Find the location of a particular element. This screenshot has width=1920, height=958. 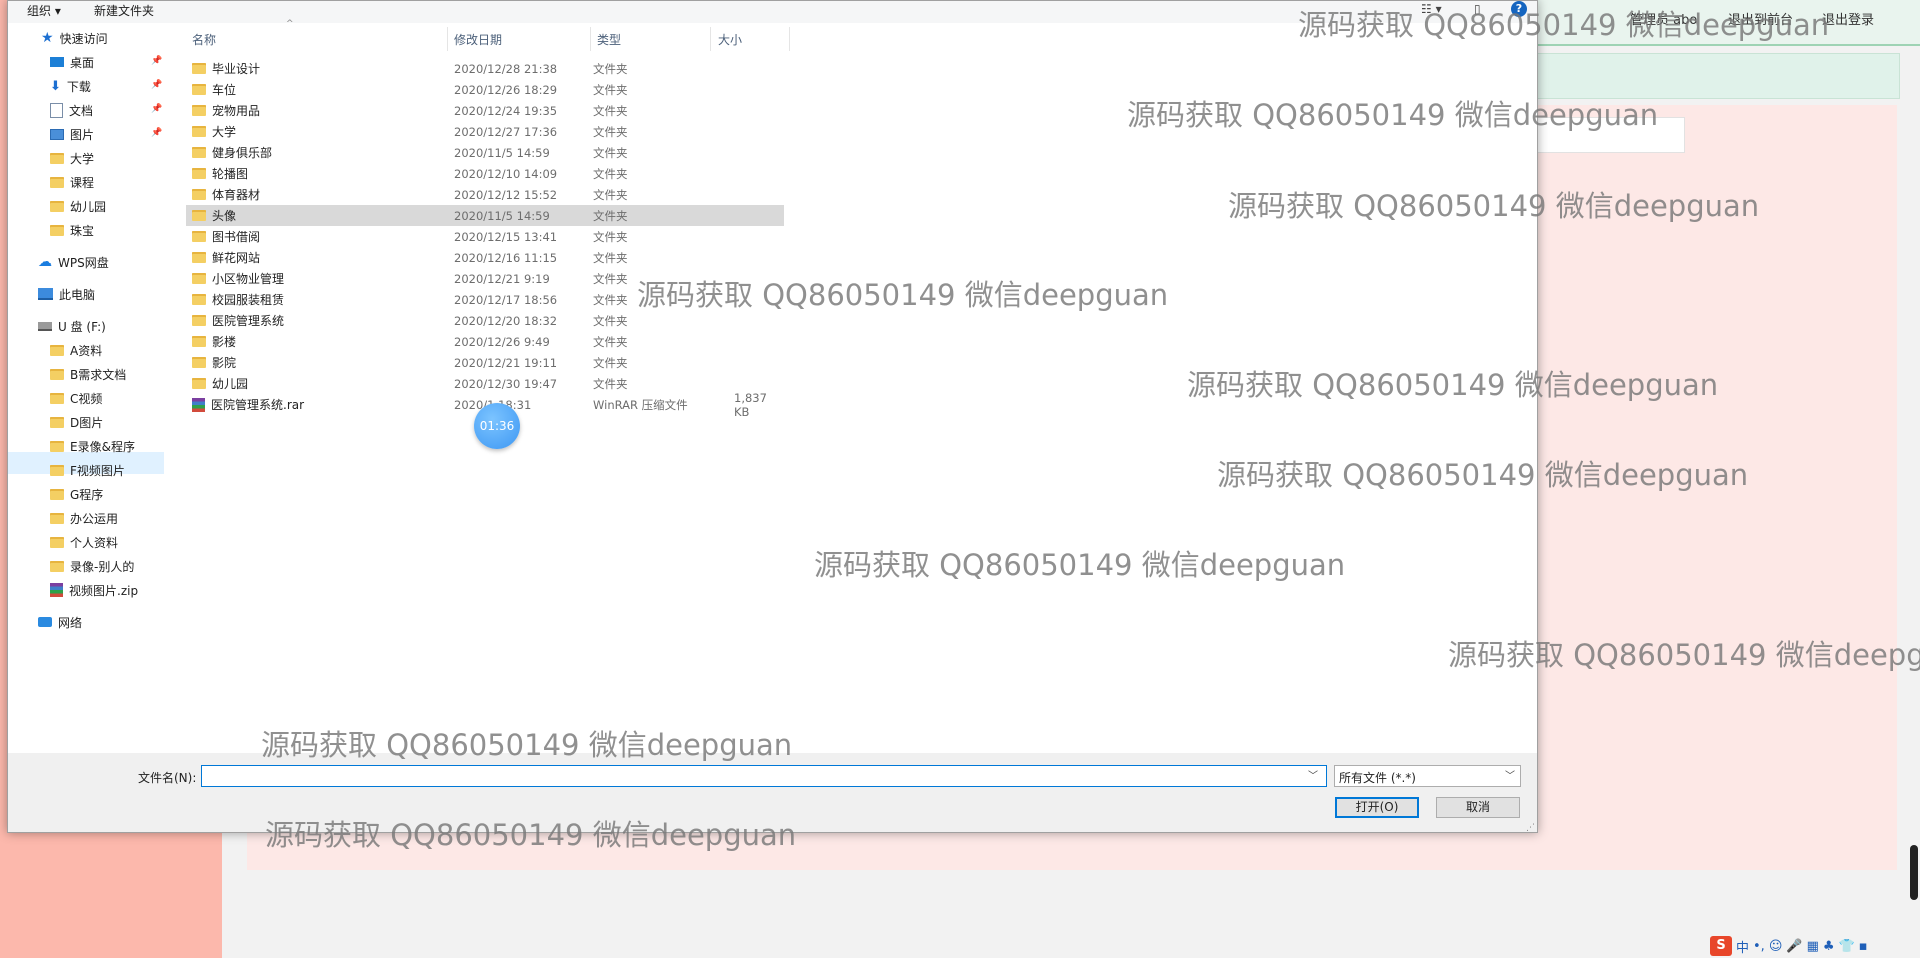

nav-item: 珠宝 is located at coordinates (72, 230).